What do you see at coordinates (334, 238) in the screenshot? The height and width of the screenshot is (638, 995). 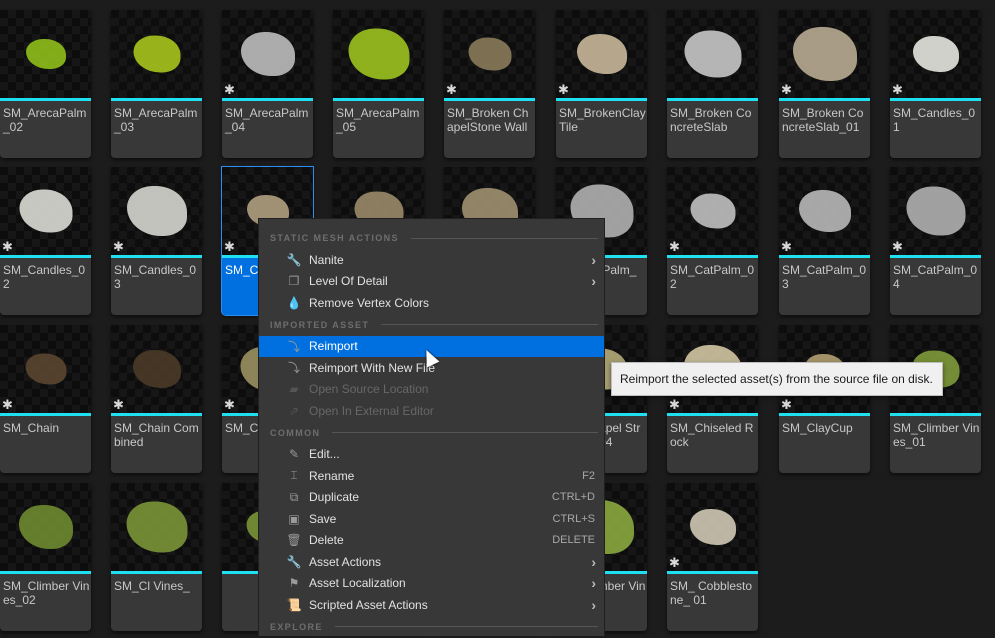 I see `section-title: STATIC MESH ACTIONS` at bounding box center [334, 238].